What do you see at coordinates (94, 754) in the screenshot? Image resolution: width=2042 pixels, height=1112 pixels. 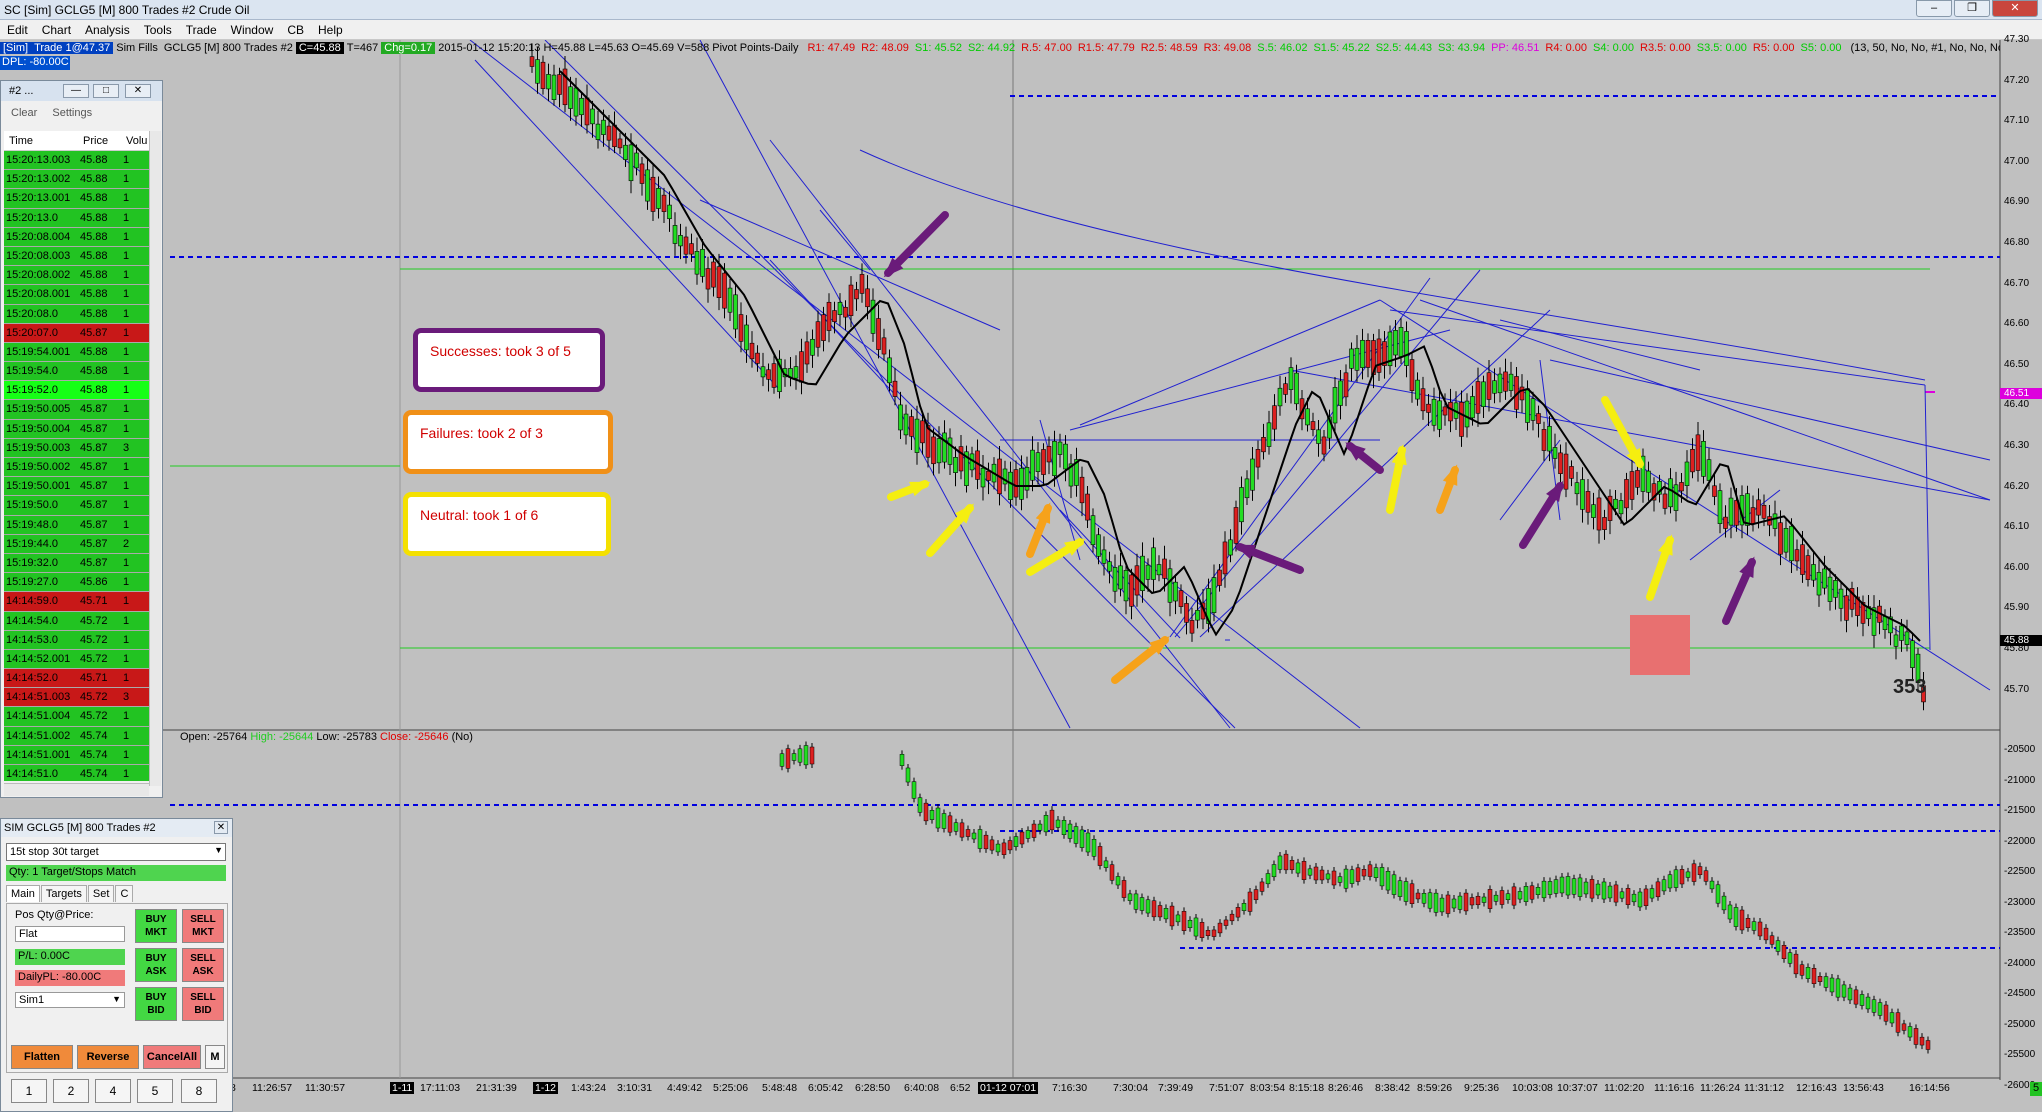 I see `tns-price: 45.74` at bounding box center [94, 754].